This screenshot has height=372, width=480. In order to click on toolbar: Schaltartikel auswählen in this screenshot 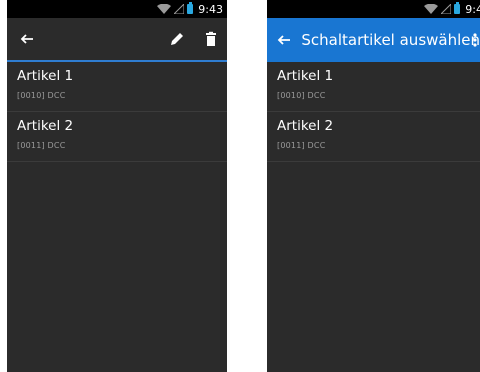, I will do `click(373, 40)`.